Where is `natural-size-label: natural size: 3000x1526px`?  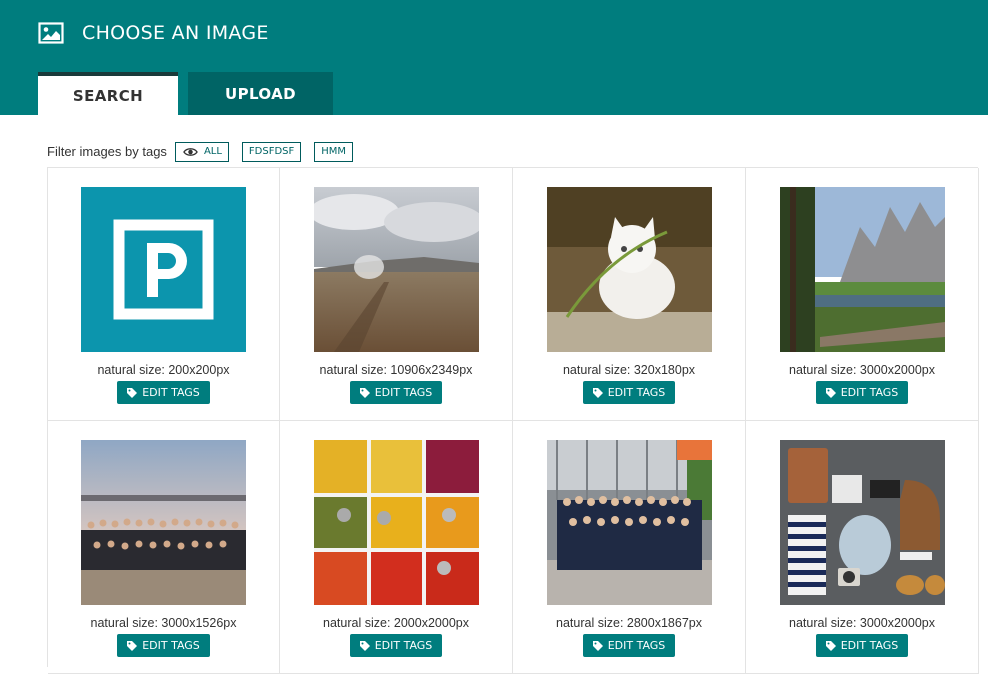
natural-size-label: natural size: 3000x1526px is located at coordinates (163, 623).